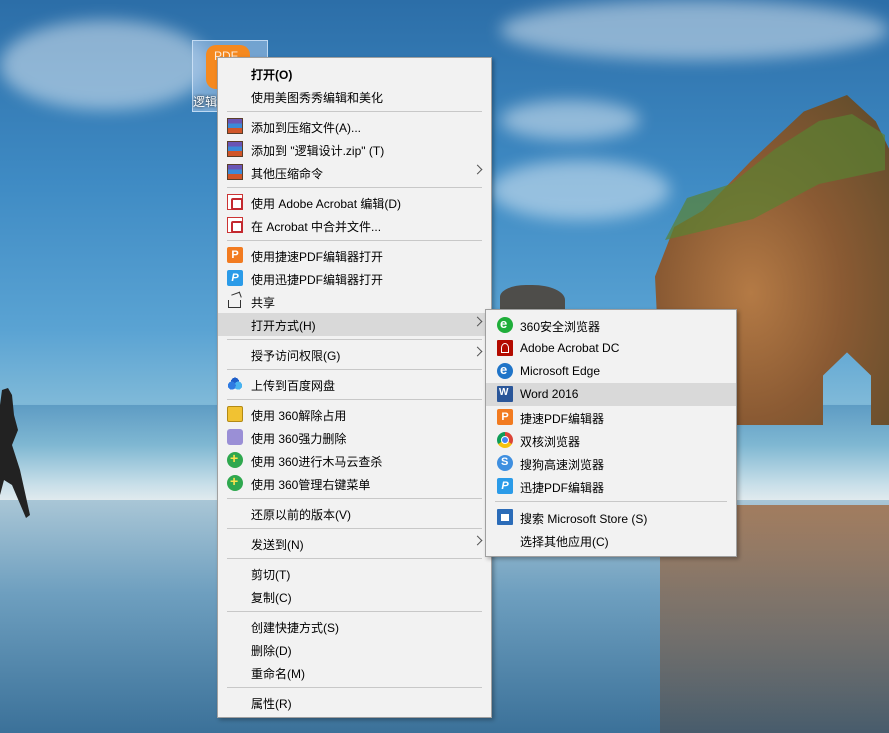 This screenshot has height=733, width=889. I want to click on menu-item-acrobat-edit: 使用 Adobe Acrobat 编辑(D), so click(354, 202).